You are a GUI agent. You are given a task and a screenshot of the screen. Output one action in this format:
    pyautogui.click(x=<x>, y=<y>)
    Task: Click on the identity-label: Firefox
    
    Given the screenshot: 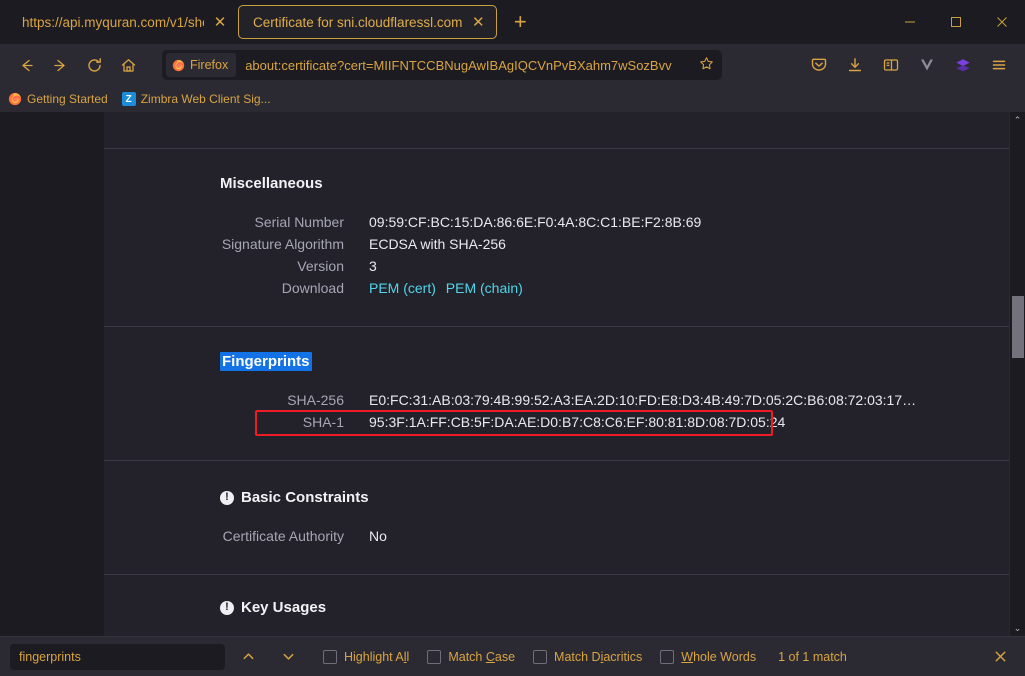 What is the action you would take?
    pyautogui.click(x=209, y=65)
    